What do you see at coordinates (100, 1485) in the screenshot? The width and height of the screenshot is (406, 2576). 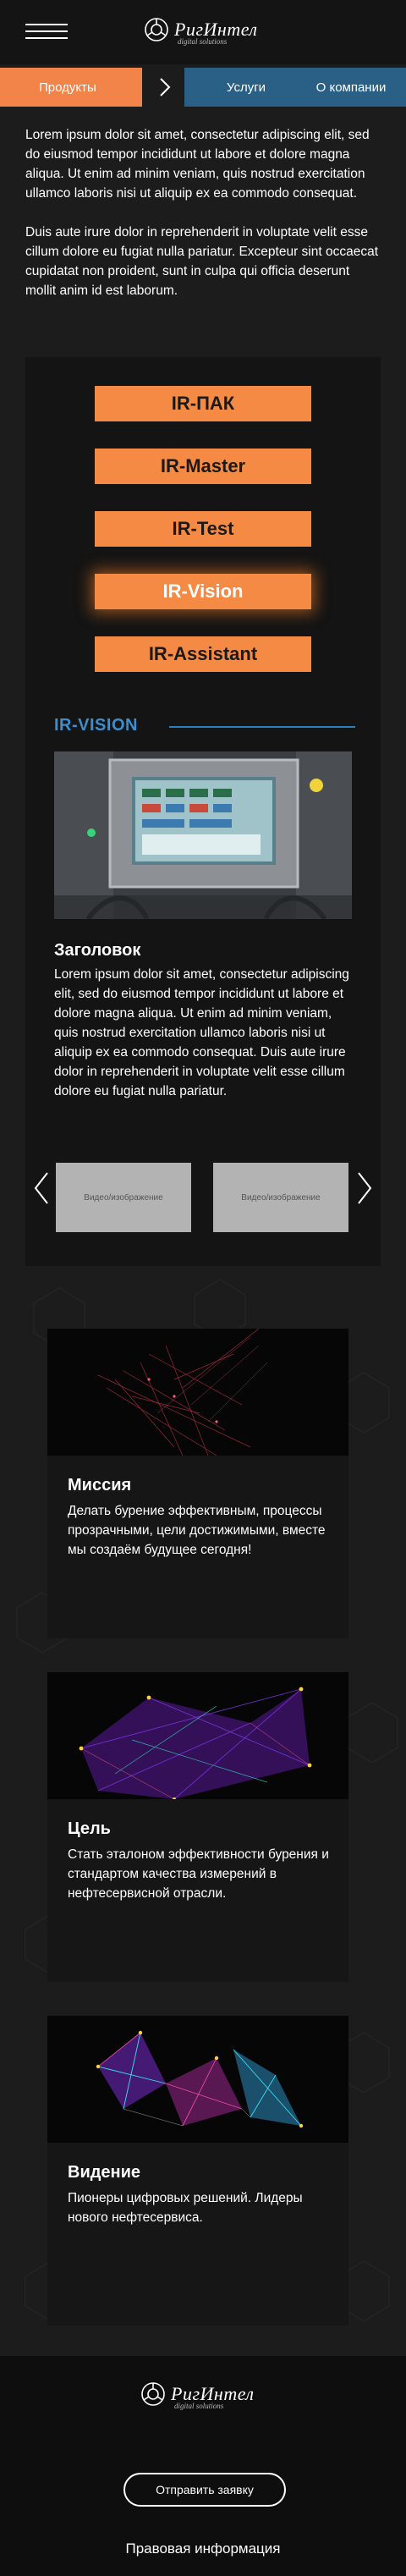 I see `mission-title: Миссия` at bounding box center [100, 1485].